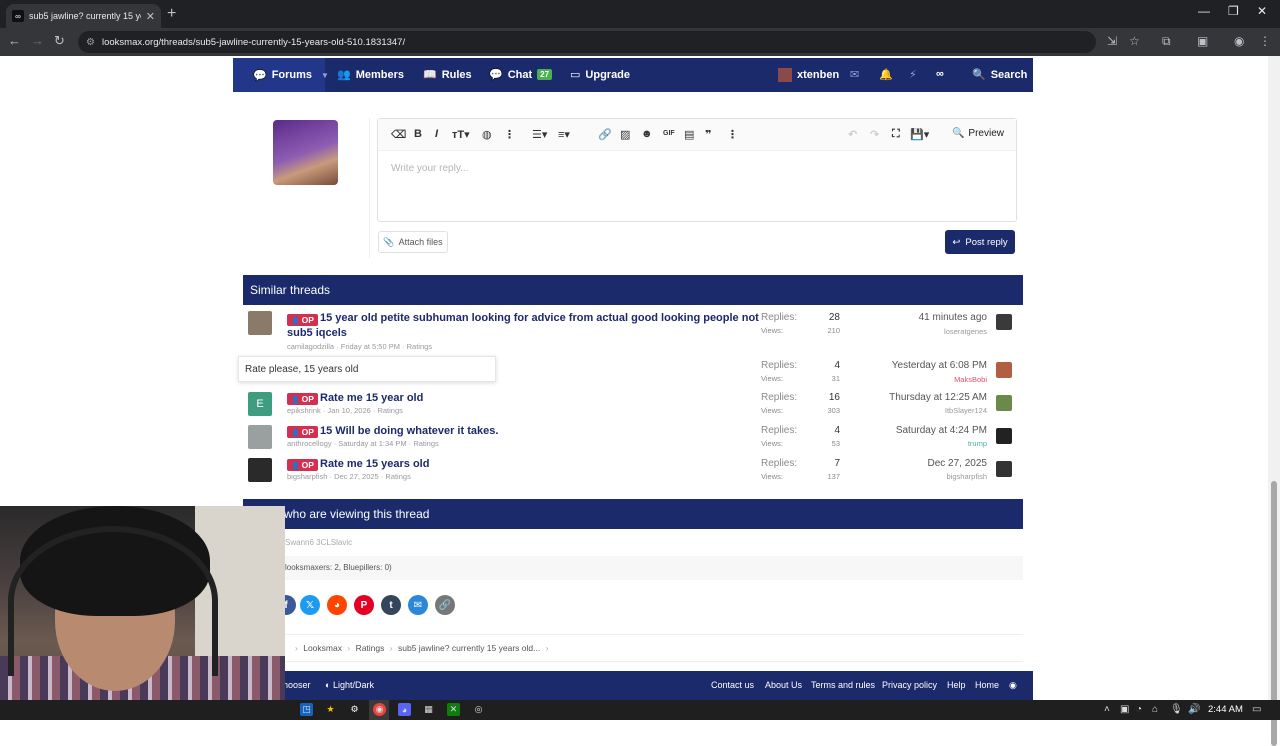  What do you see at coordinates (59, 41) in the screenshot?
I see `reload-icon: ↻` at bounding box center [59, 41].